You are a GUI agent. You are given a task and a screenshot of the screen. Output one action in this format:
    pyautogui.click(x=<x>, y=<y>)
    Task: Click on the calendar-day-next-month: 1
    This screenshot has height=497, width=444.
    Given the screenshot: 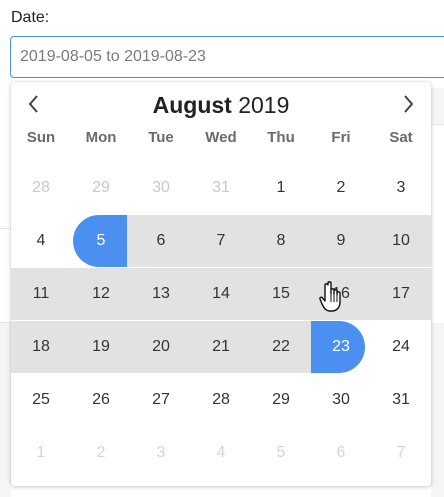 What is the action you would take?
    pyautogui.click(x=41, y=453)
    